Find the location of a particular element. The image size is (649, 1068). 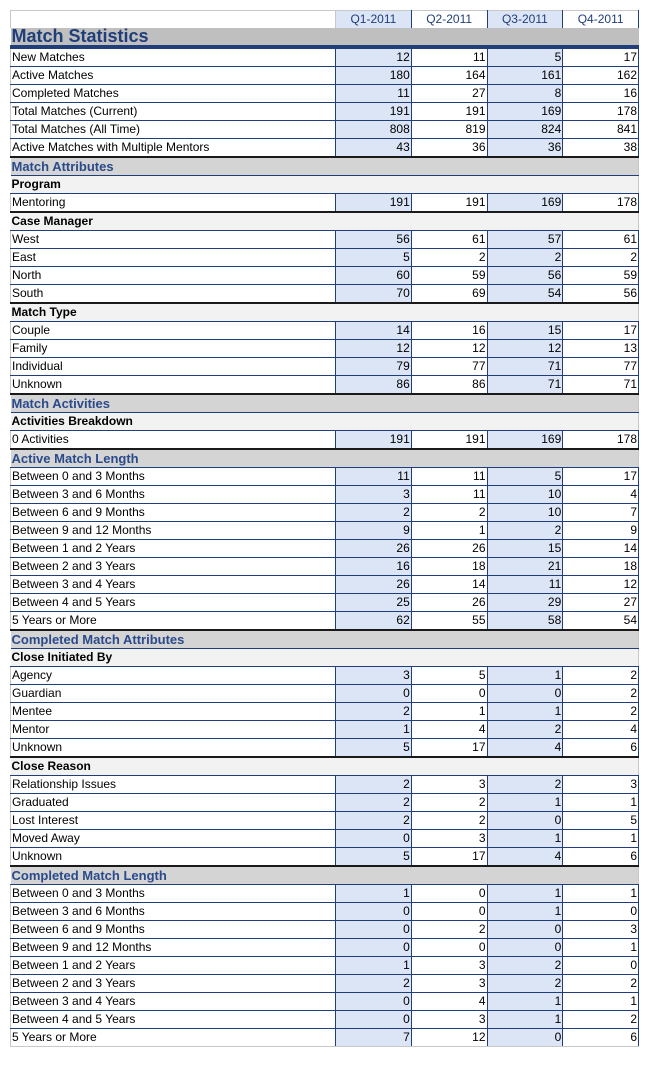

row-label: Unknown is located at coordinates (173, 748).